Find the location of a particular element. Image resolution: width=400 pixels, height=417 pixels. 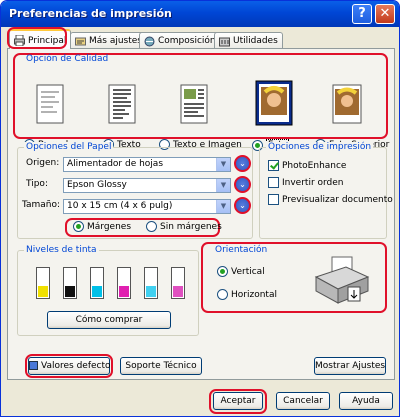

vertical-option: Vertical is located at coordinates (241, 271).